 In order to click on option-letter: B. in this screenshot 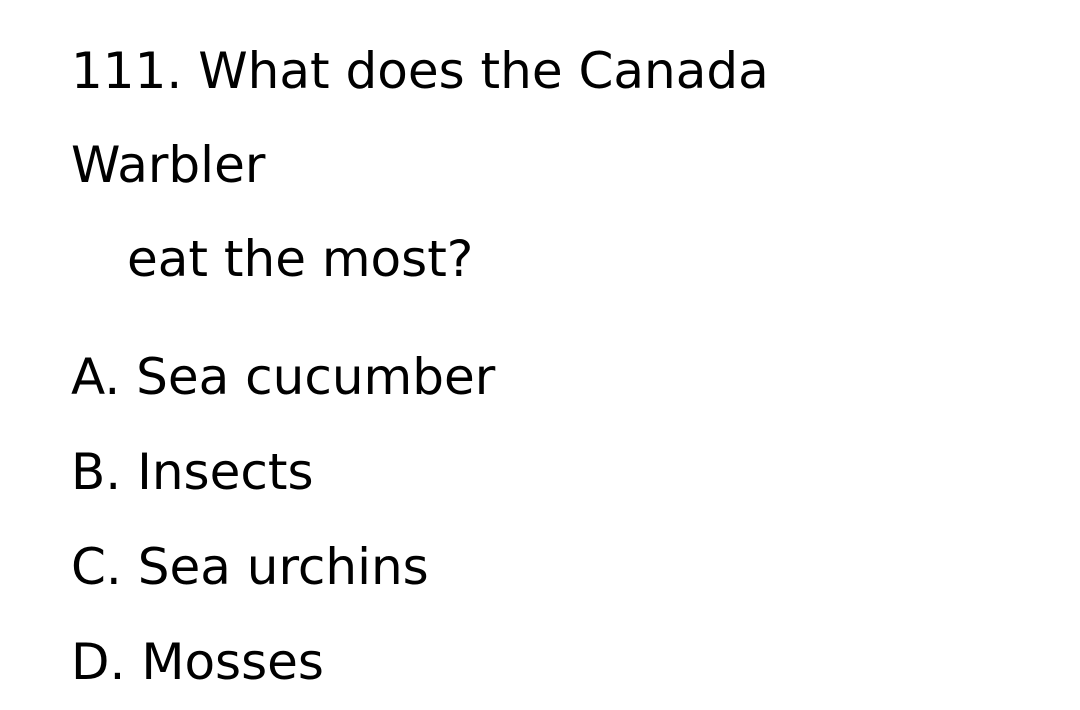, I will do `click(96, 472)`.